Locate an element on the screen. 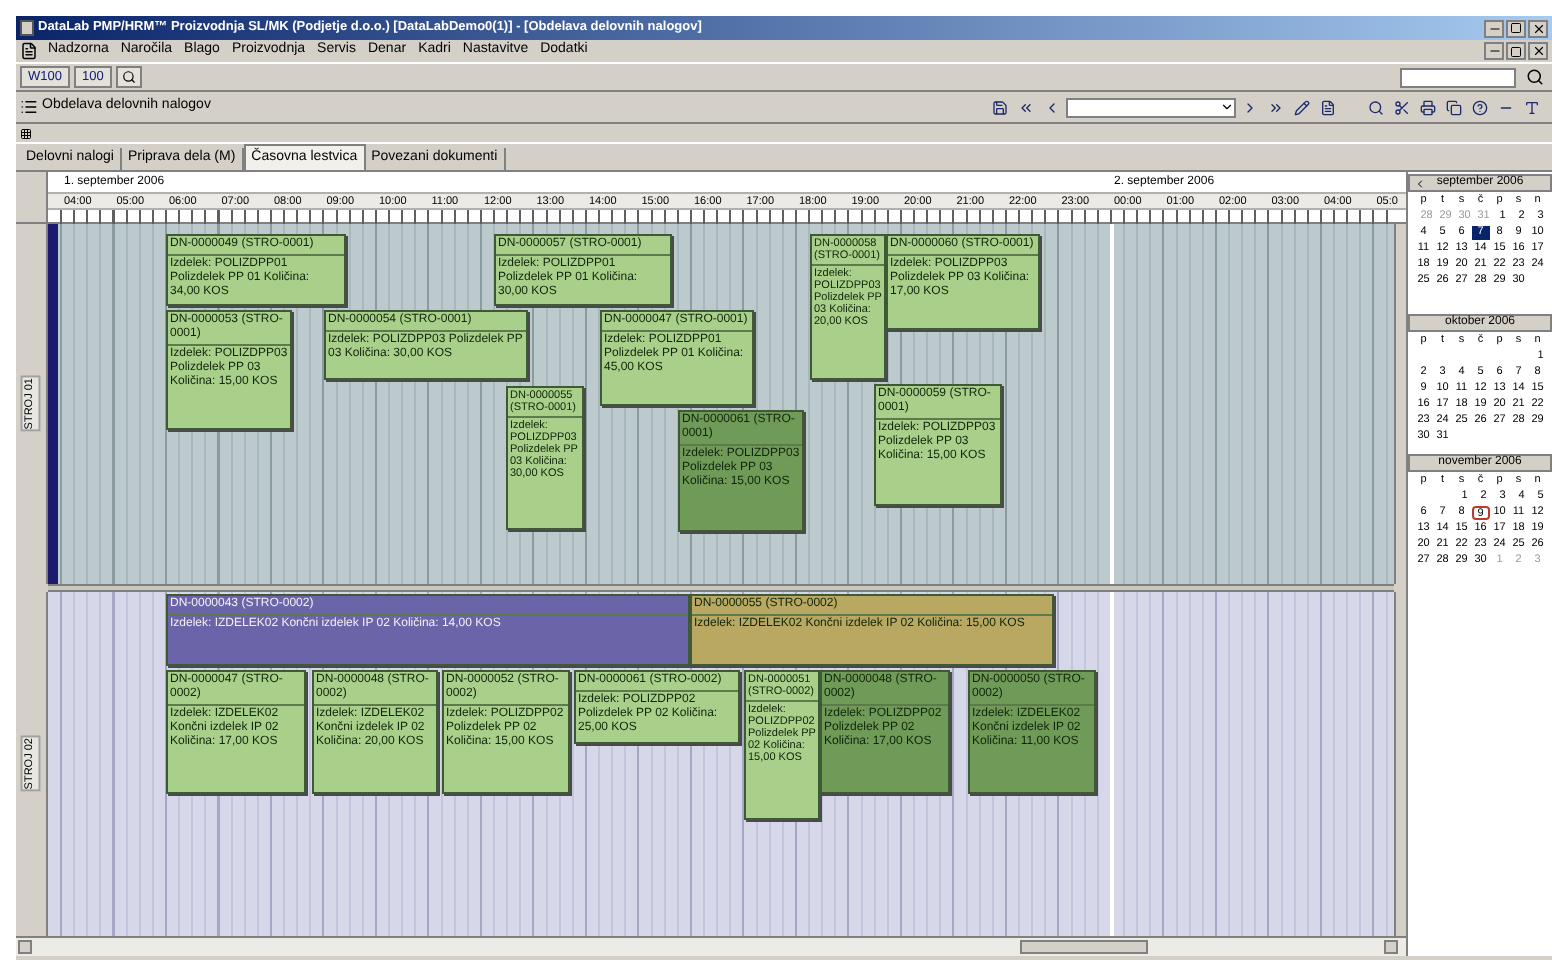  help-icon is located at coordinates (1480, 107).